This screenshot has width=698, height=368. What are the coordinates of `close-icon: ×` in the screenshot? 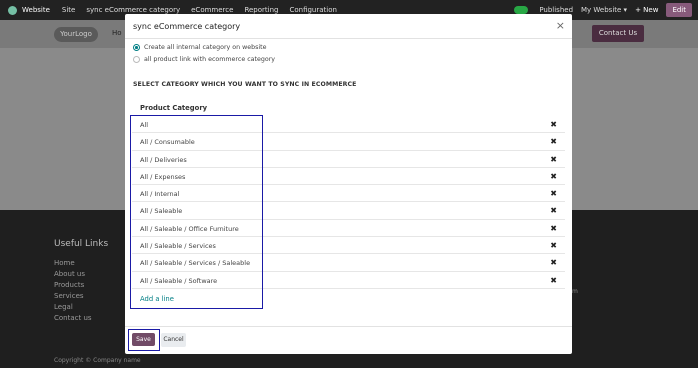 It's located at (560, 25).